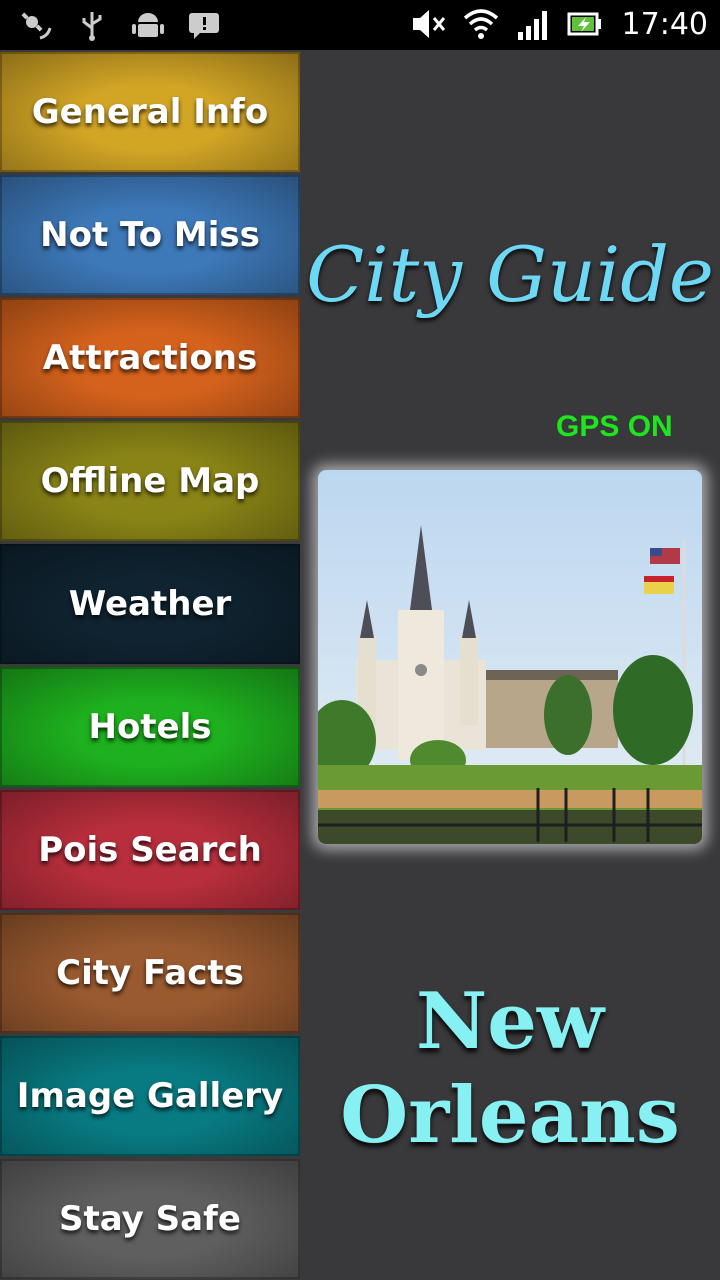 The width and height of the screenshot is (720, 1280). What do you see at coordinates (360, 25) in the screenshot?
I see `status-bar: 17:40` at bounding box center [360, 25].